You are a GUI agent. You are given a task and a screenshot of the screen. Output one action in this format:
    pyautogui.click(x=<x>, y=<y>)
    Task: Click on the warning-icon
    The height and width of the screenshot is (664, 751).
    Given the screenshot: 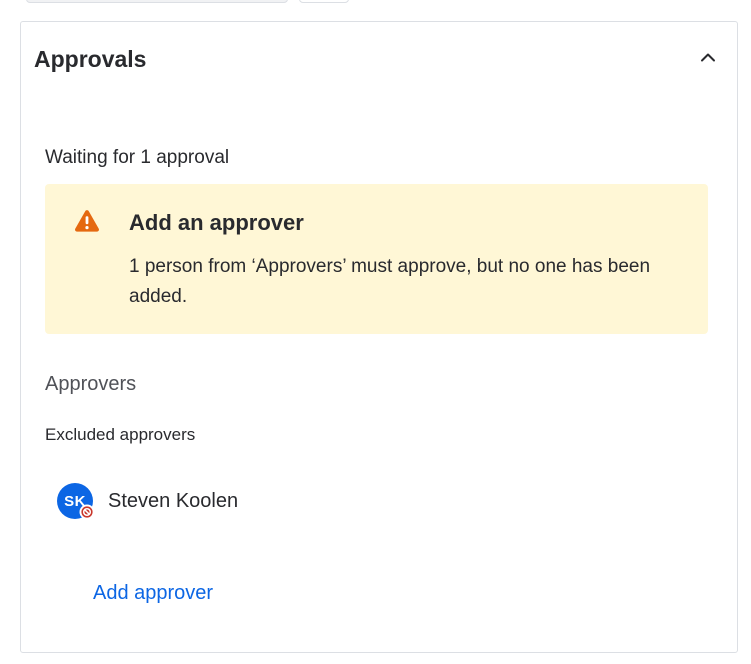 What is the action you would take?
    pyautogui.click(x=87, y=221)
    